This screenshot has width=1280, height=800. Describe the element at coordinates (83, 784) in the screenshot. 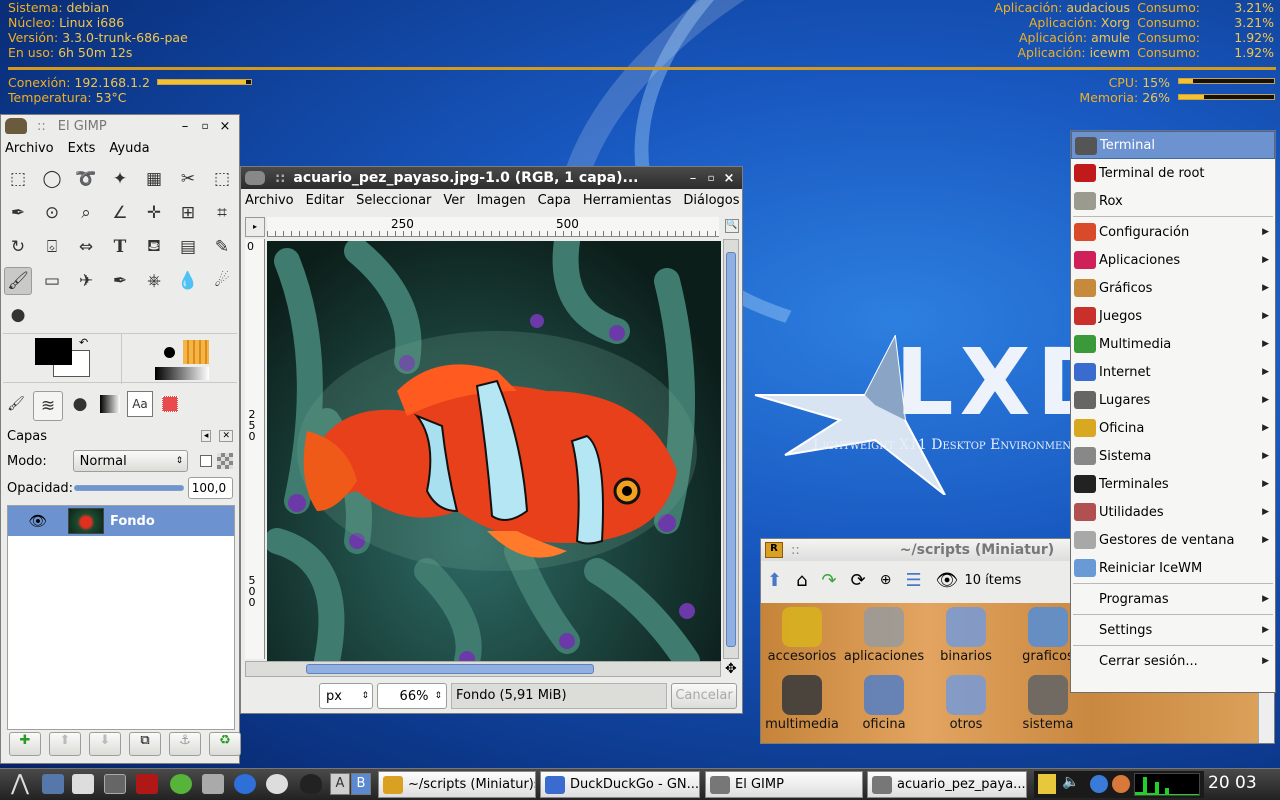

I see `window-list-icon` at that location.